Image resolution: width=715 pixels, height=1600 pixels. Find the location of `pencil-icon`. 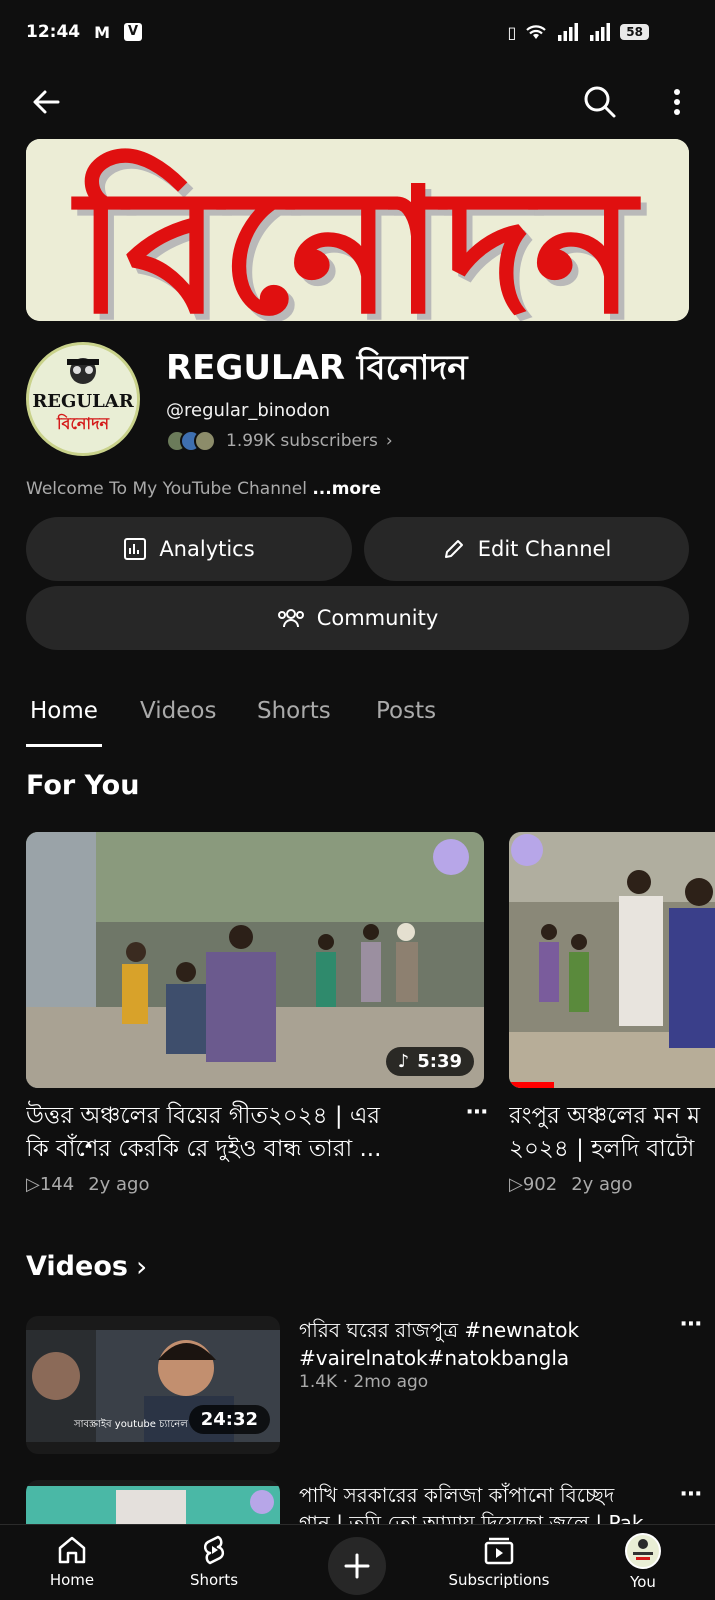

pencil-icon is located at coordinates (453, 549).